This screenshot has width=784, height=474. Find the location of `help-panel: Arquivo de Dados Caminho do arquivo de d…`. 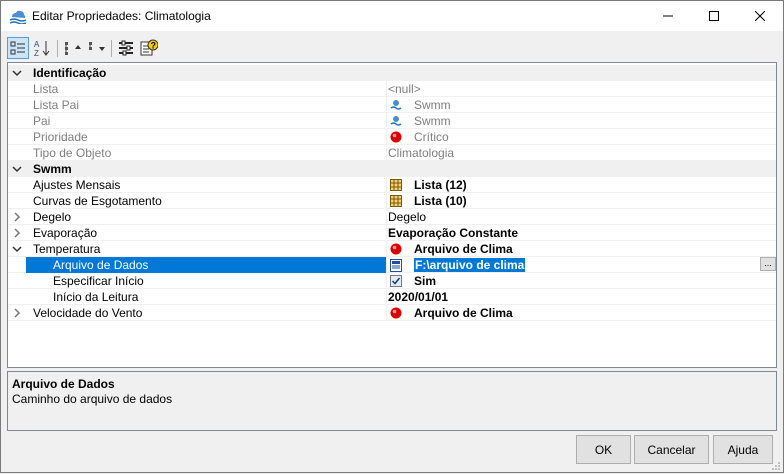

help-panel: Arquivo de Dados Caminho do arquivo de d… is located at coordinates (392, 401).